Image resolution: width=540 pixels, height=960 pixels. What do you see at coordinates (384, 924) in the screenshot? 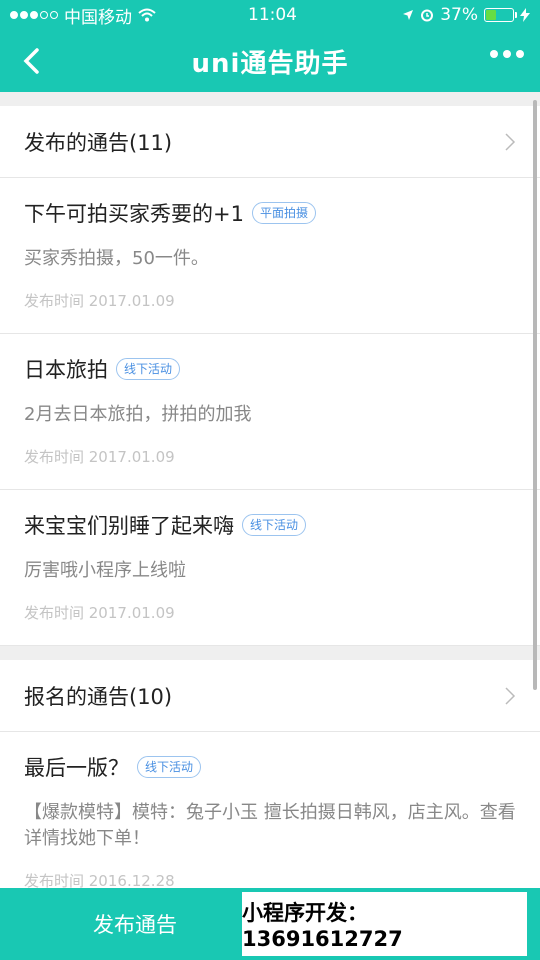
I see `promo-banner: 小程序开发：13691612727` at bounding box center [384, 924].